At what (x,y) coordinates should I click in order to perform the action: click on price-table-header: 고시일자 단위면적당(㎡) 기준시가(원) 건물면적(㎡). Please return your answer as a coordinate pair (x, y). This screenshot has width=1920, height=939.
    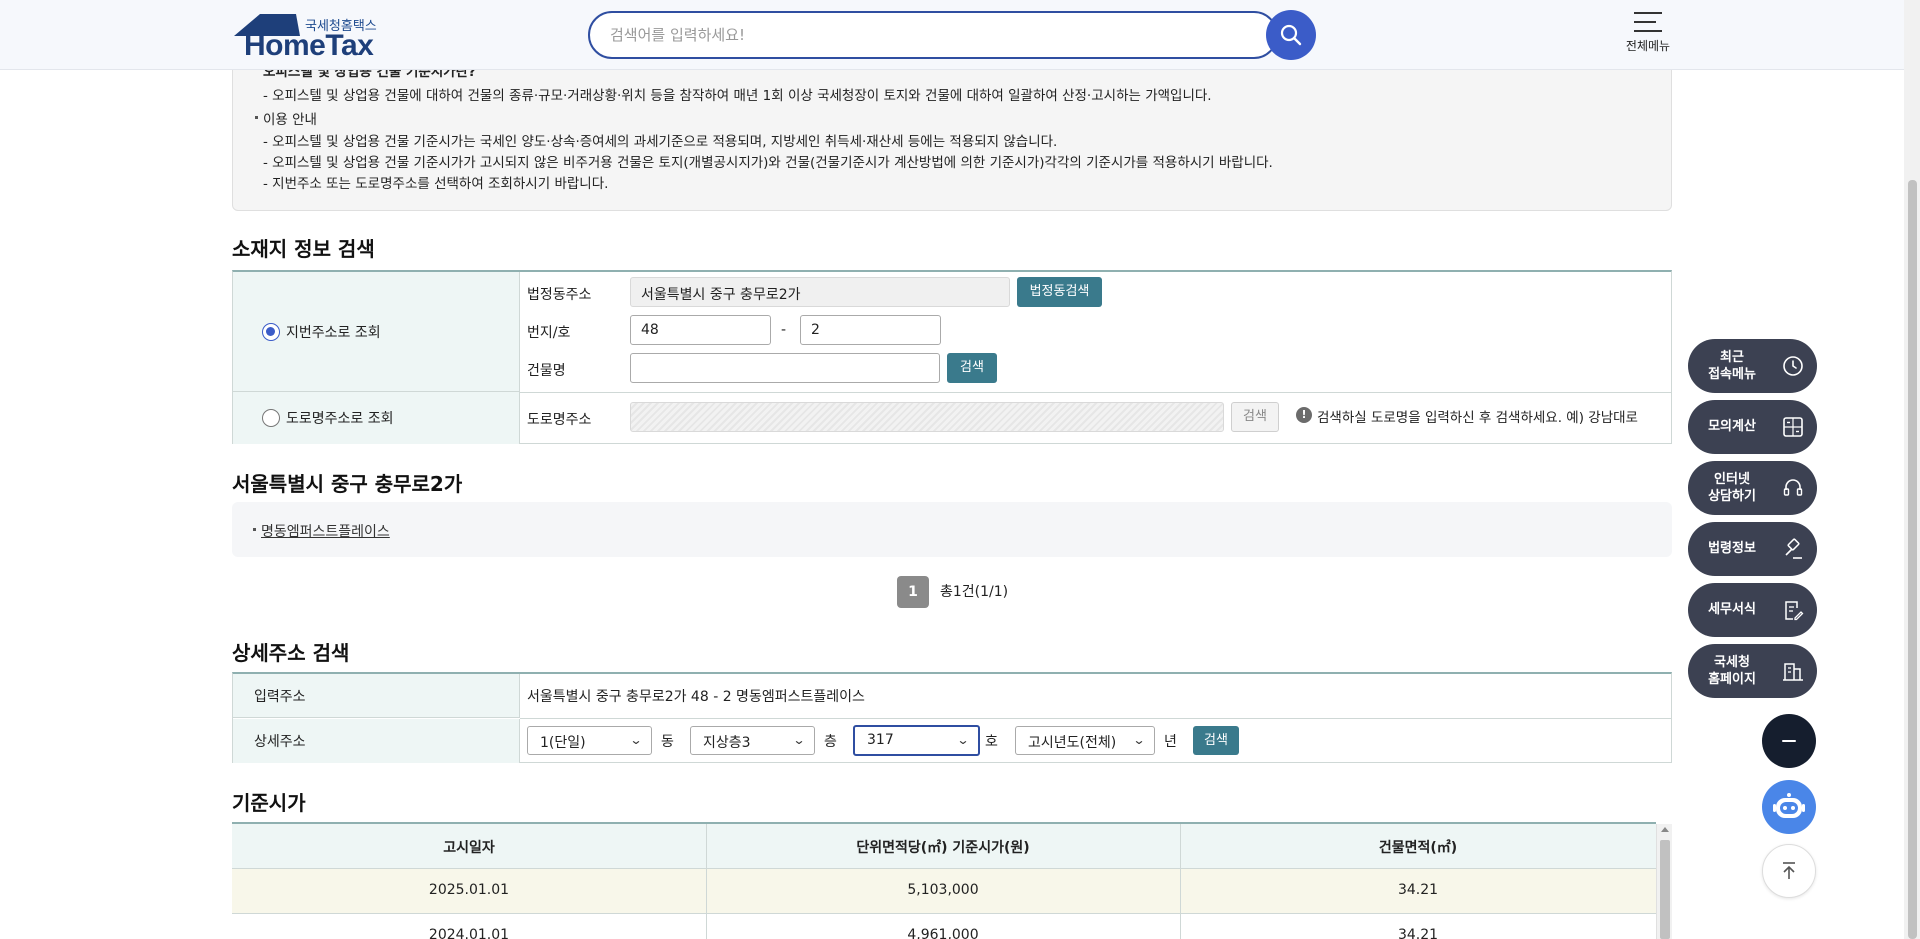
    Looking at the image, I should click on (944, 846).